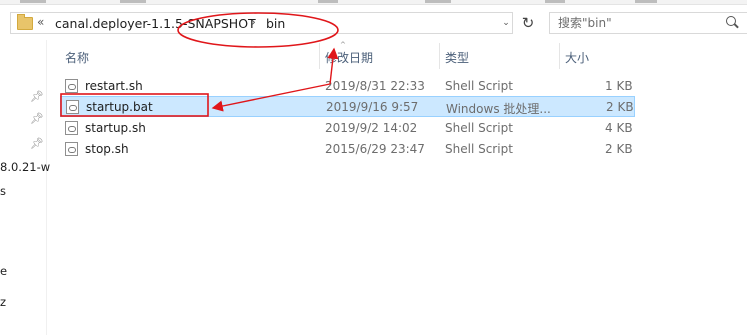  What do you see at coordinates (258, 30) in the screenshot?
I see `highlight-ellipse` at bounding box center [258, 30].